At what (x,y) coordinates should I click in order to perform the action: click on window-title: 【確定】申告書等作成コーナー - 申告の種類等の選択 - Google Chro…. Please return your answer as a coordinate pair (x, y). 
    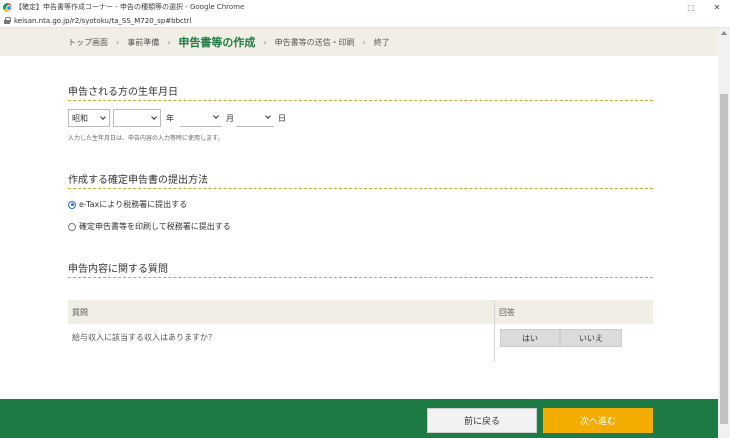
    Looking at the image, I should click on (130, 7).